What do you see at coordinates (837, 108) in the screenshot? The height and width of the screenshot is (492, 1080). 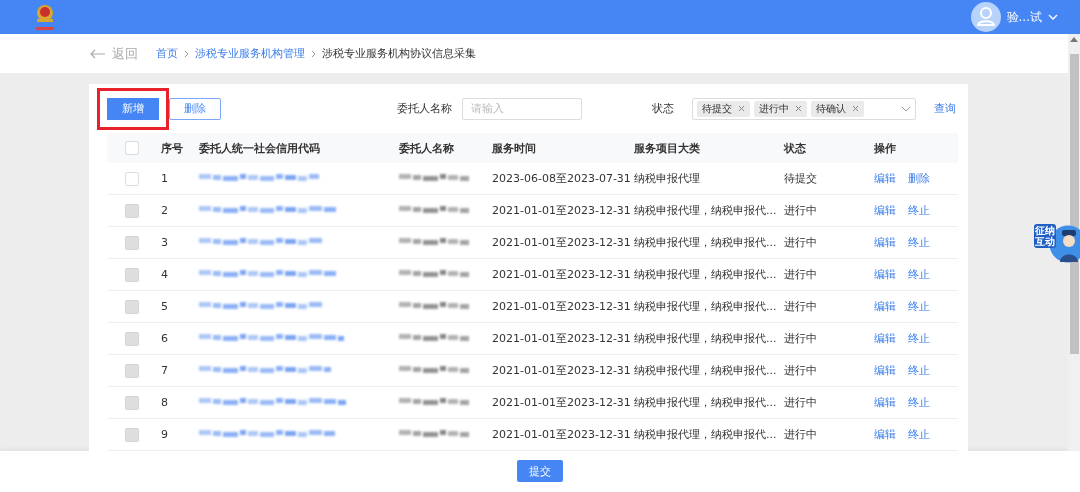 I see `status-tag: 待确认` at bounding box center [837, 108].